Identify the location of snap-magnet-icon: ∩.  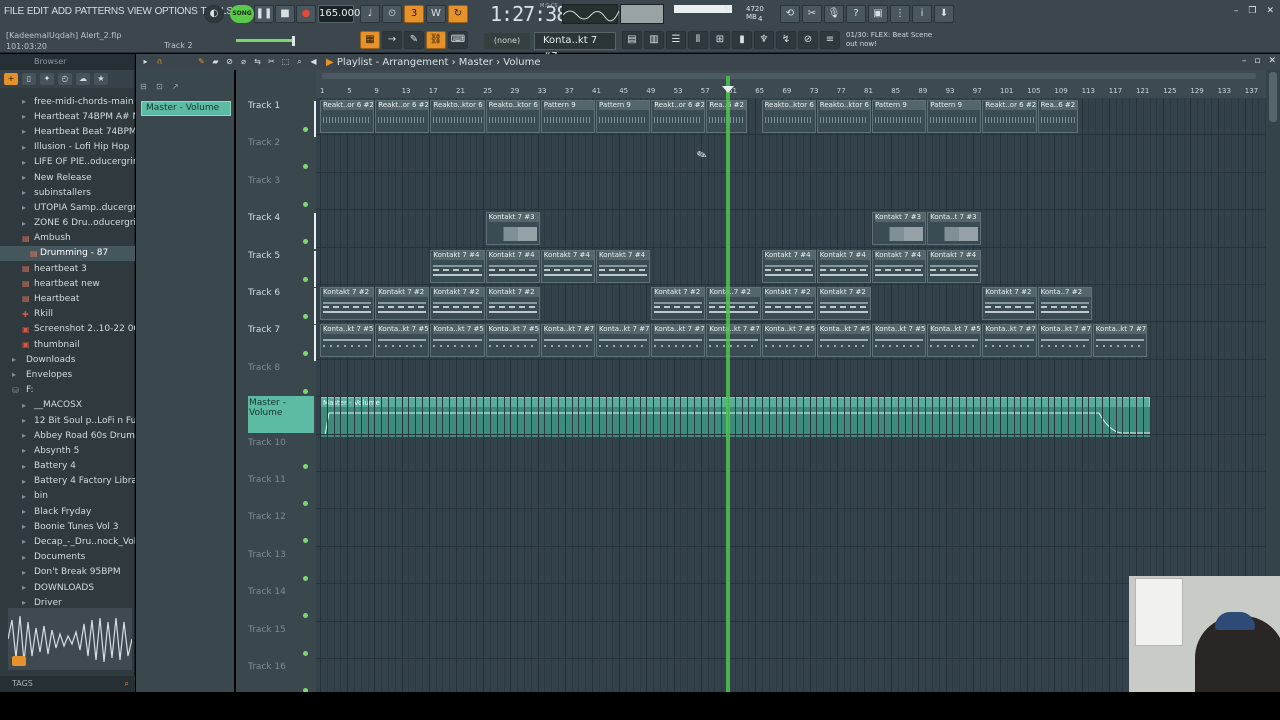
(159, 61).